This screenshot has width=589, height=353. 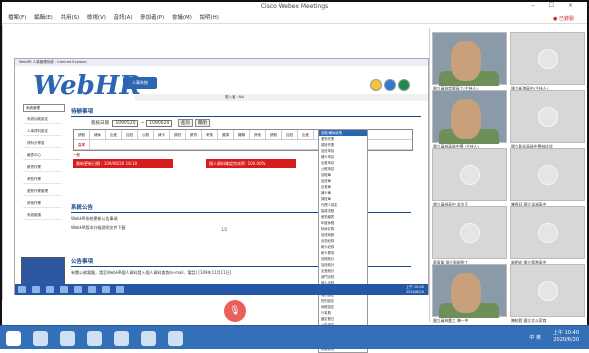 I want to click on sidebar-item: 人事資料設定, so click(x=42, y=131).